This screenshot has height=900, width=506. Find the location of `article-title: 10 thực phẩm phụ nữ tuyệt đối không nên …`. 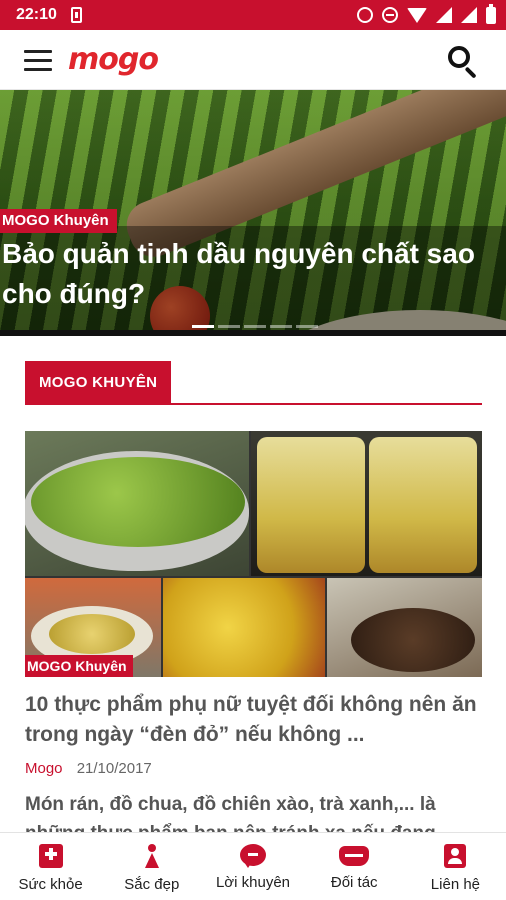

article-title: 10 thực phẩm phụ nữ tuyệt đối không nên … is located at coordinates (255, 720).